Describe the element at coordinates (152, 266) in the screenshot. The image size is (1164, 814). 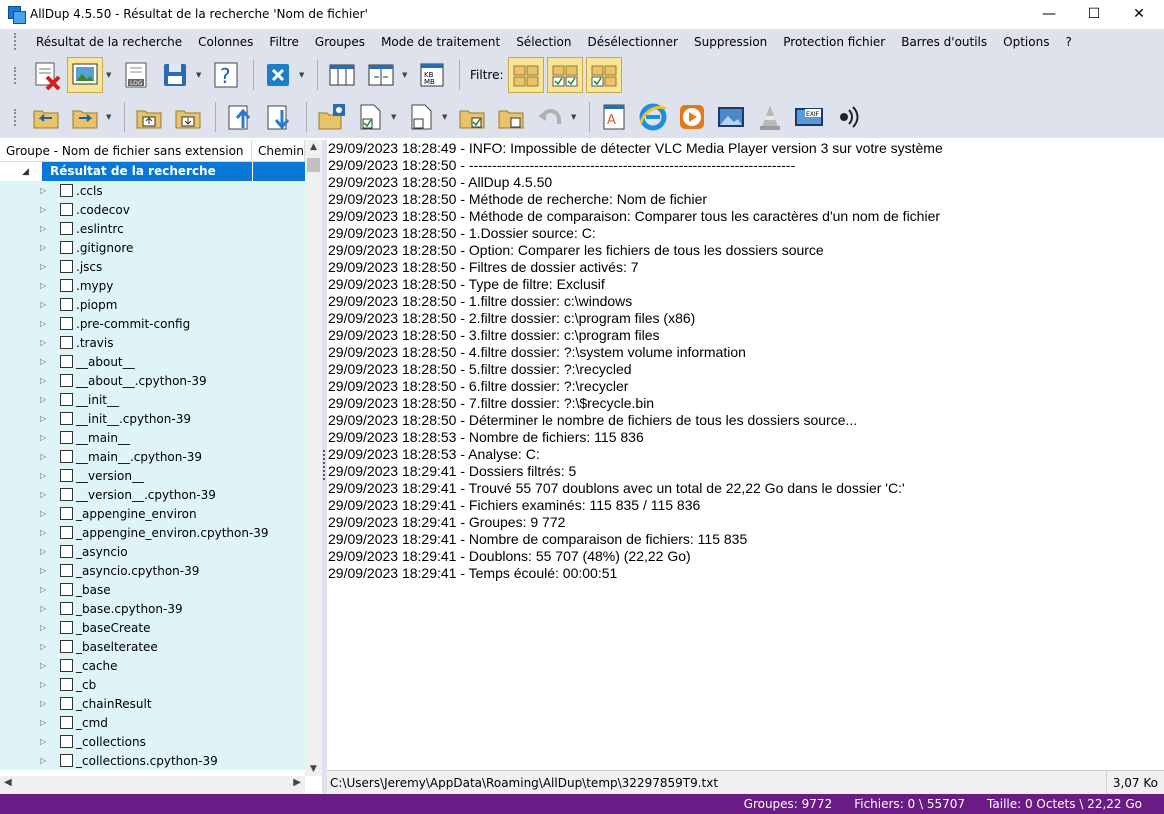
I see `tree-group-row: ▷ .jscs` at that location.